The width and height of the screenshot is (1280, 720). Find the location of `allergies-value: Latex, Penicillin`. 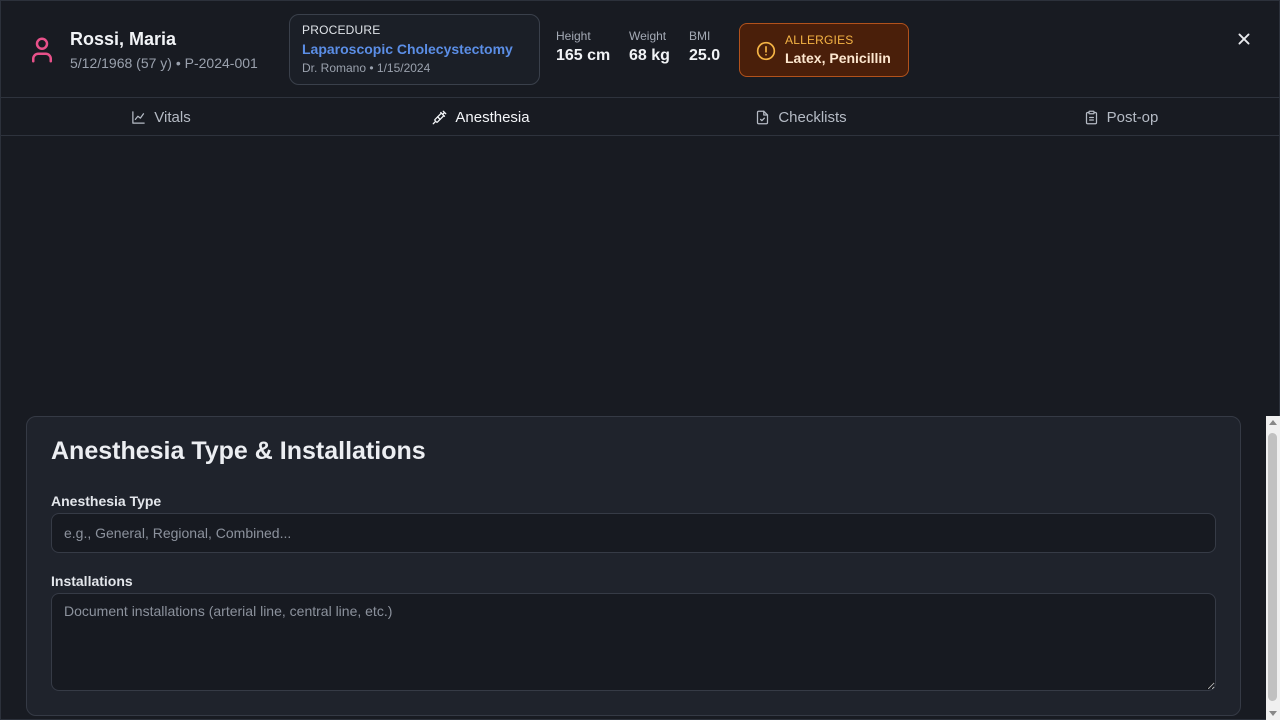

allergies-value: Latex, Penicillin is located at coordinates (838, 58).